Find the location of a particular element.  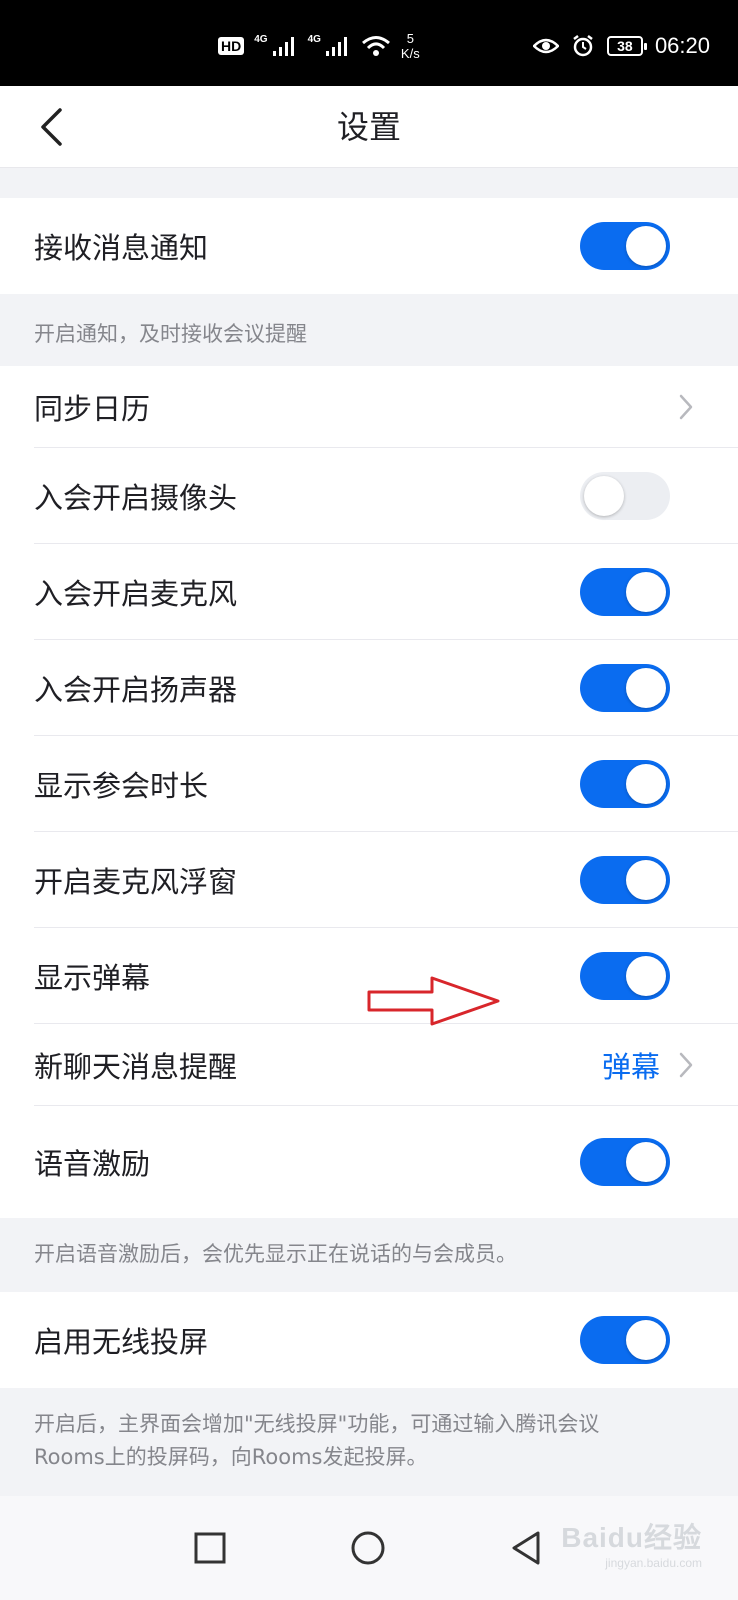

alarm-icon is located at coordinates (583, 46).